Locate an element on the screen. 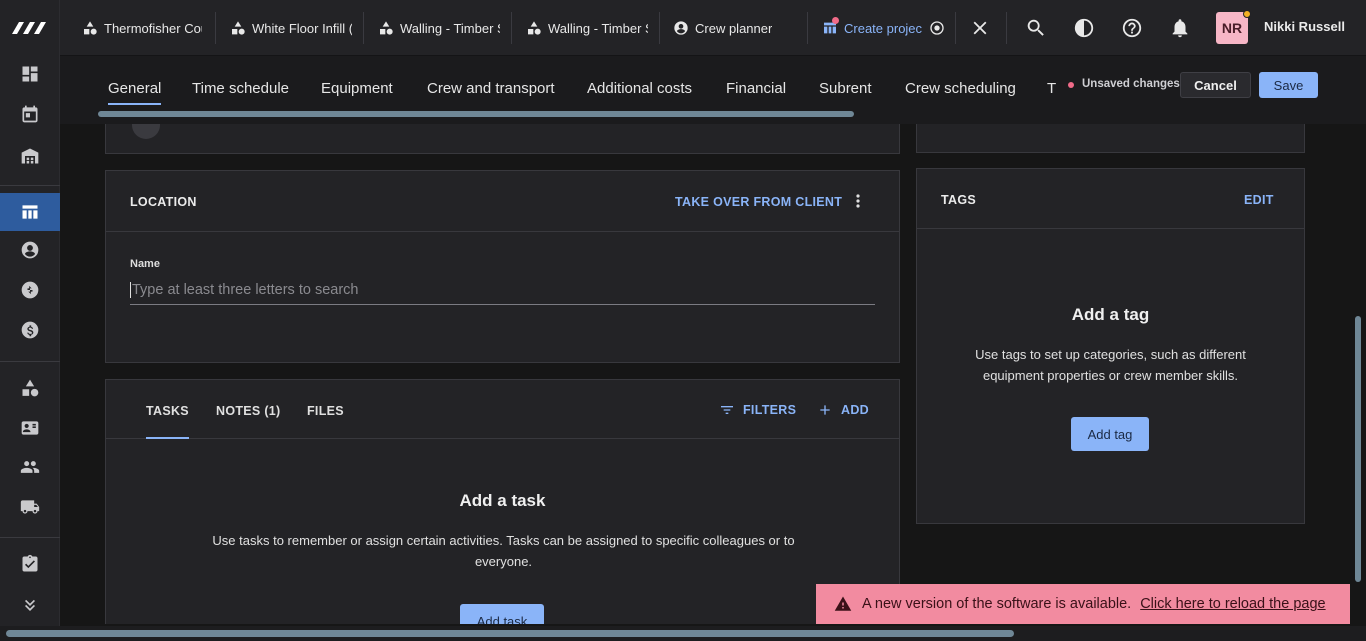 The height and width of the screenshot is (641, 1366). name-field-label: Name is located at coordinates (145, 264).